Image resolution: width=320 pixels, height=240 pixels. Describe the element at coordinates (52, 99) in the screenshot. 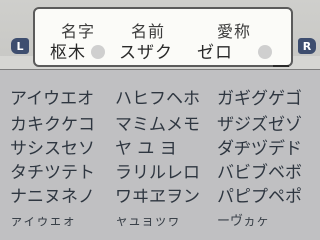

I see `key-group: アイウエオ` at that location.